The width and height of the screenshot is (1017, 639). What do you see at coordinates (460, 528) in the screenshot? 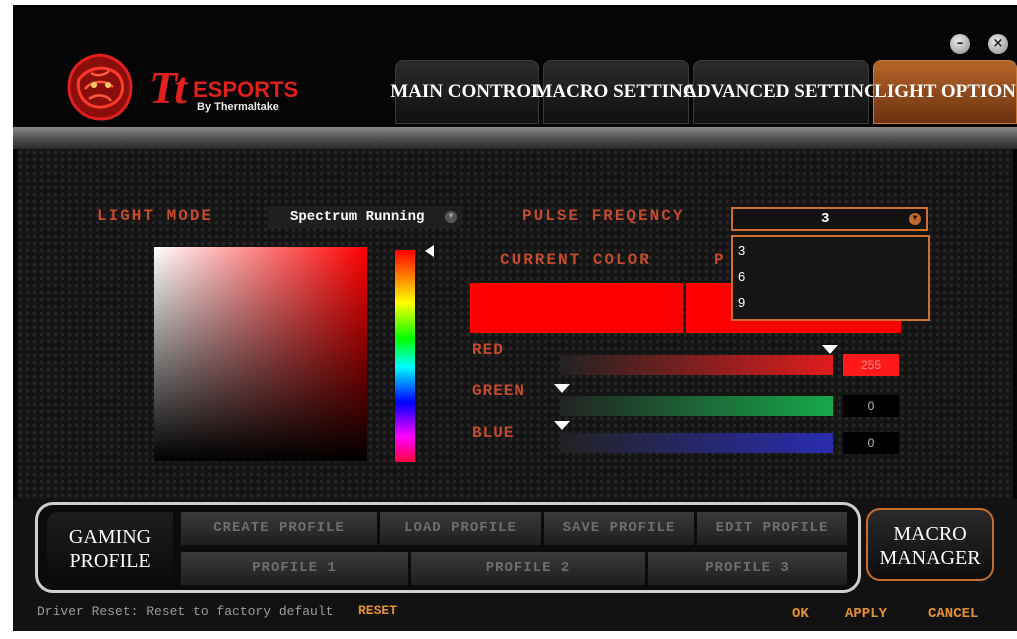
I see `load-profile-button: LOAD PROFILE` at bounding box center [460, 528].